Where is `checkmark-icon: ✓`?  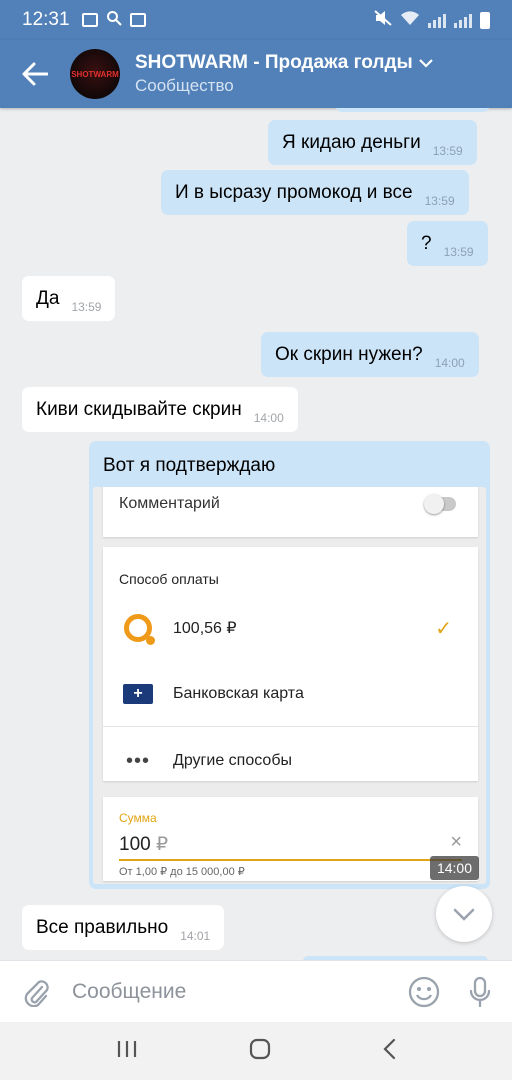
checkmark-icon: ✓ is located at coordinates (443, 628).